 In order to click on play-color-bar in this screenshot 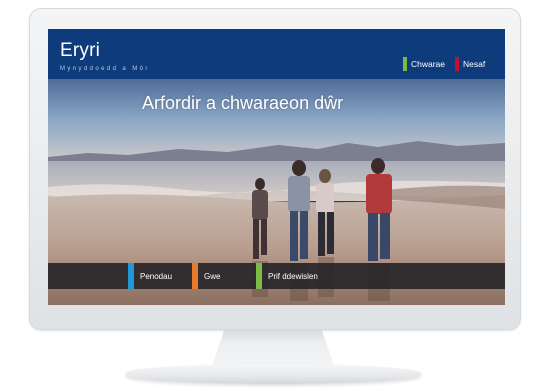, I will do `click(405, 64)`.